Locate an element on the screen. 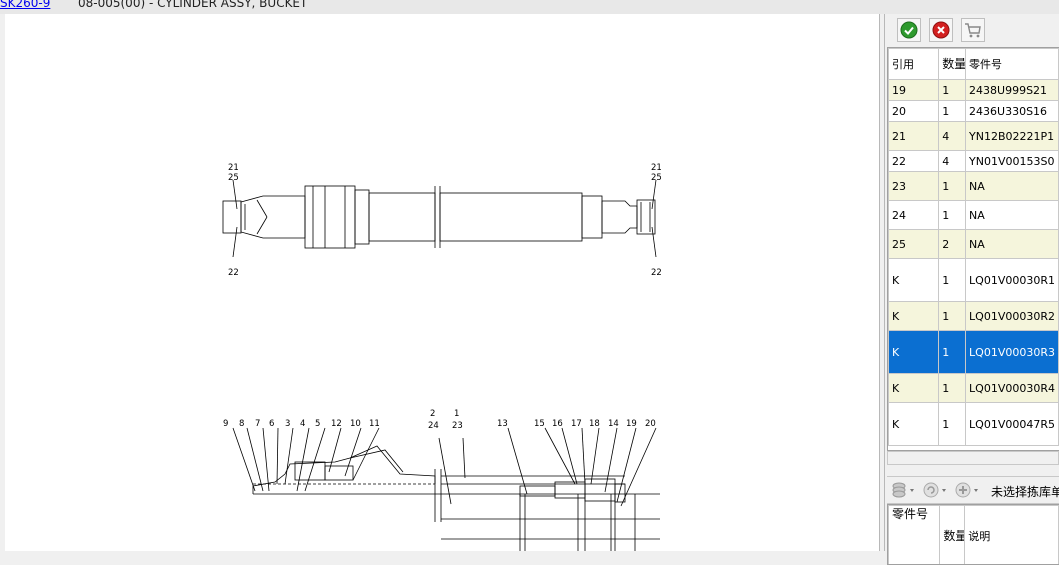 Image resolution: width=1059 pixels, height=565 pixels. col-header-qty: 数量 is located at coordinates (952, 64).